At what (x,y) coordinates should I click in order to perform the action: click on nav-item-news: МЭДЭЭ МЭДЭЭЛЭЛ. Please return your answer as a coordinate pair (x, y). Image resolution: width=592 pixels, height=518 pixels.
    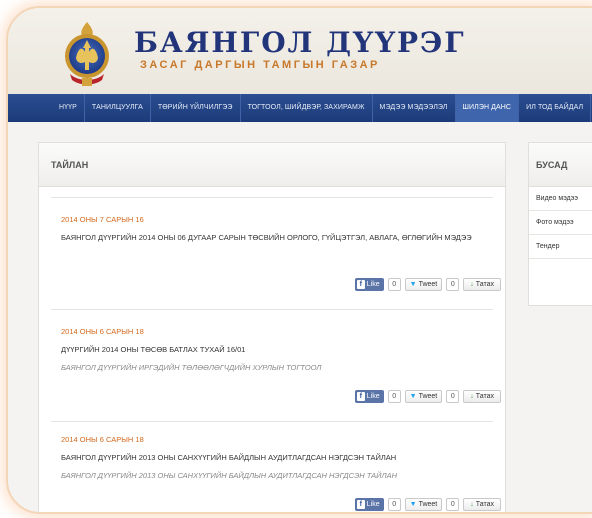
    Looking at the image, I should click on (414, 108).